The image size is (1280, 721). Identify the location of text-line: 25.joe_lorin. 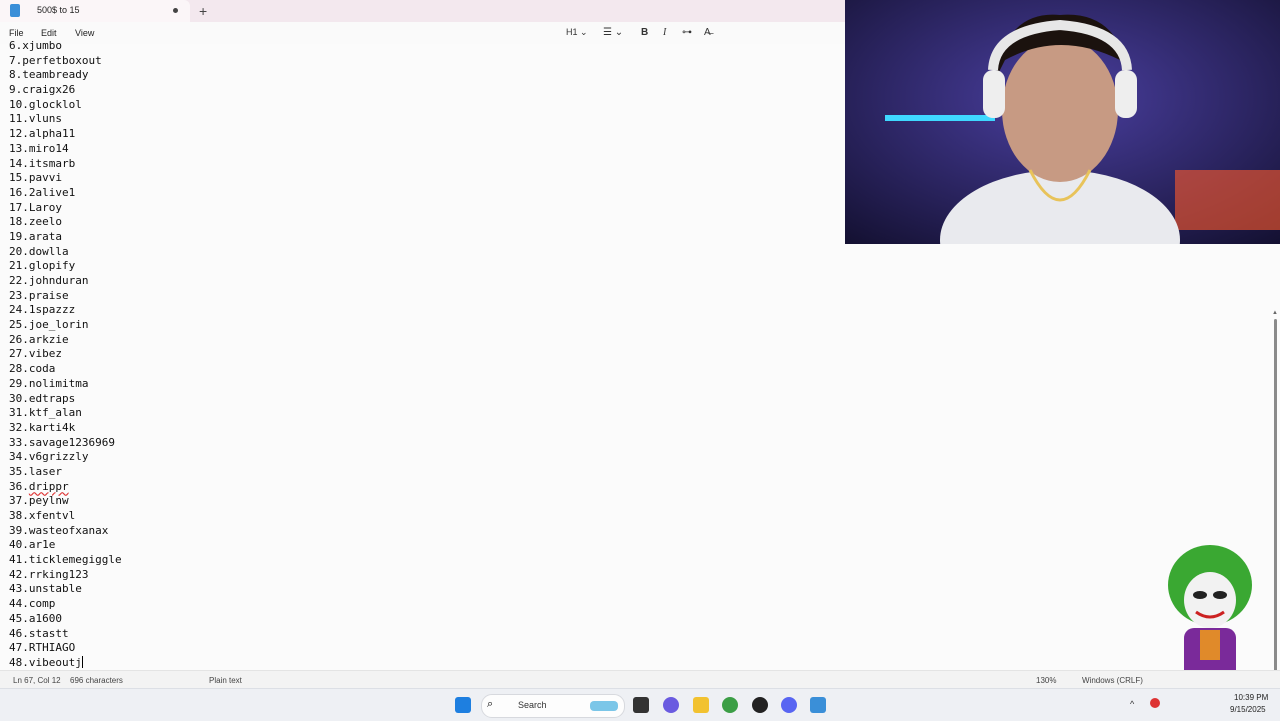
(65, 325).